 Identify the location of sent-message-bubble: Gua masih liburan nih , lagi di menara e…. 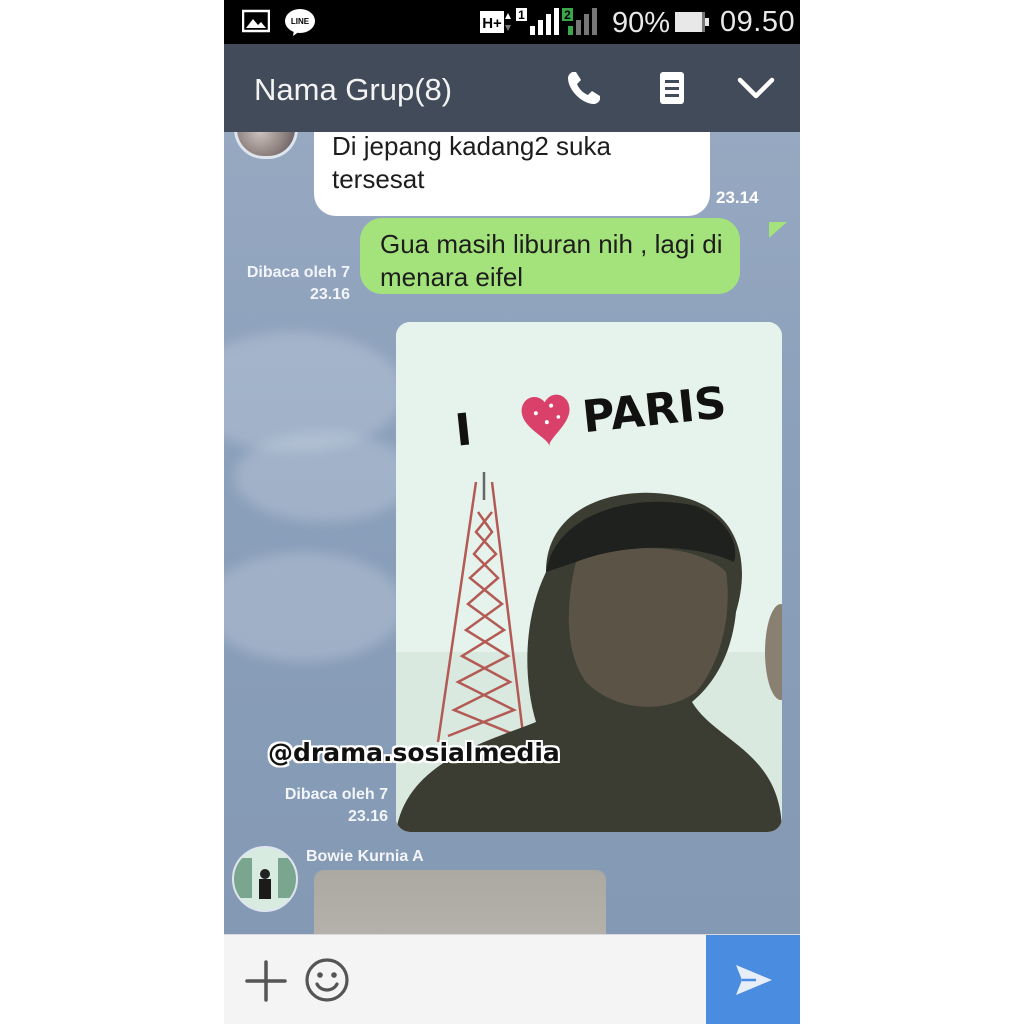
(550, 256).